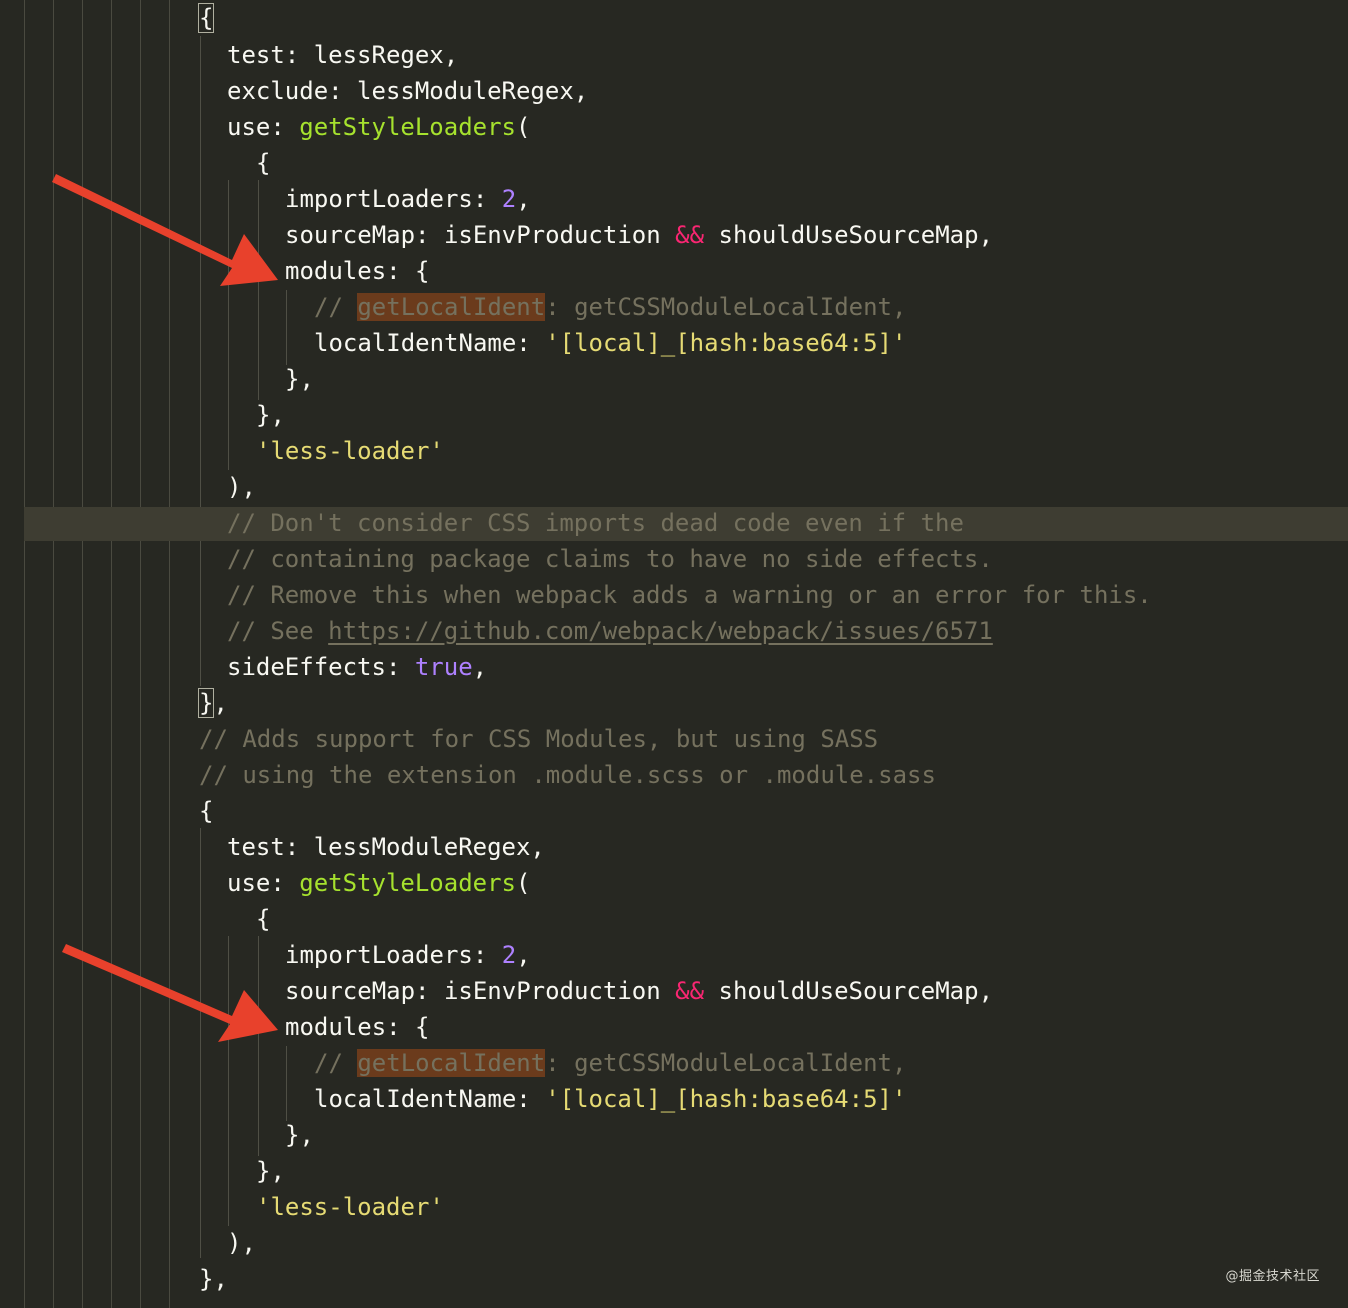  I want to click on red-arrow-icon, so click(170, 993).